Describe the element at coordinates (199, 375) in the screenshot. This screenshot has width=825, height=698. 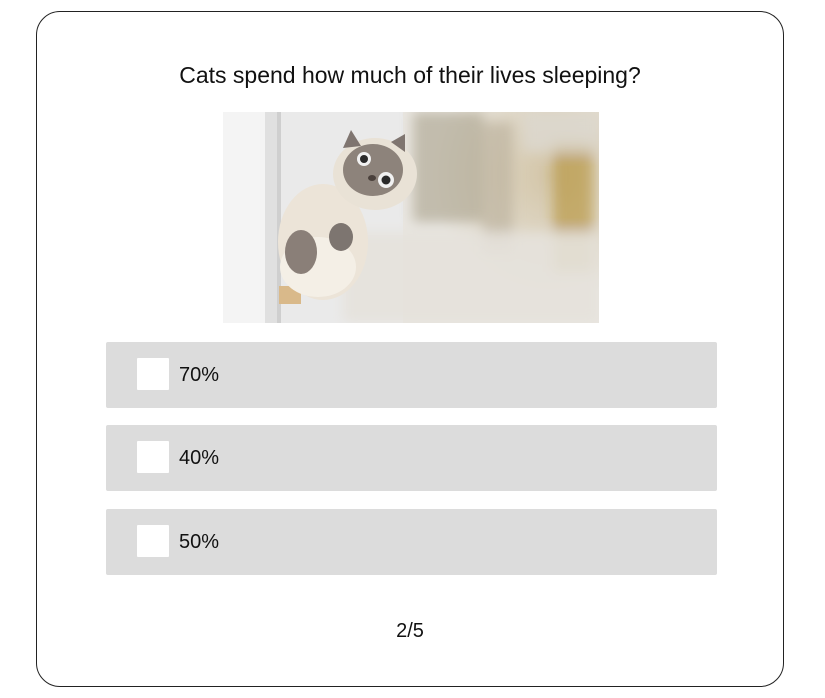
I see `answer-label: 70%` at that location.